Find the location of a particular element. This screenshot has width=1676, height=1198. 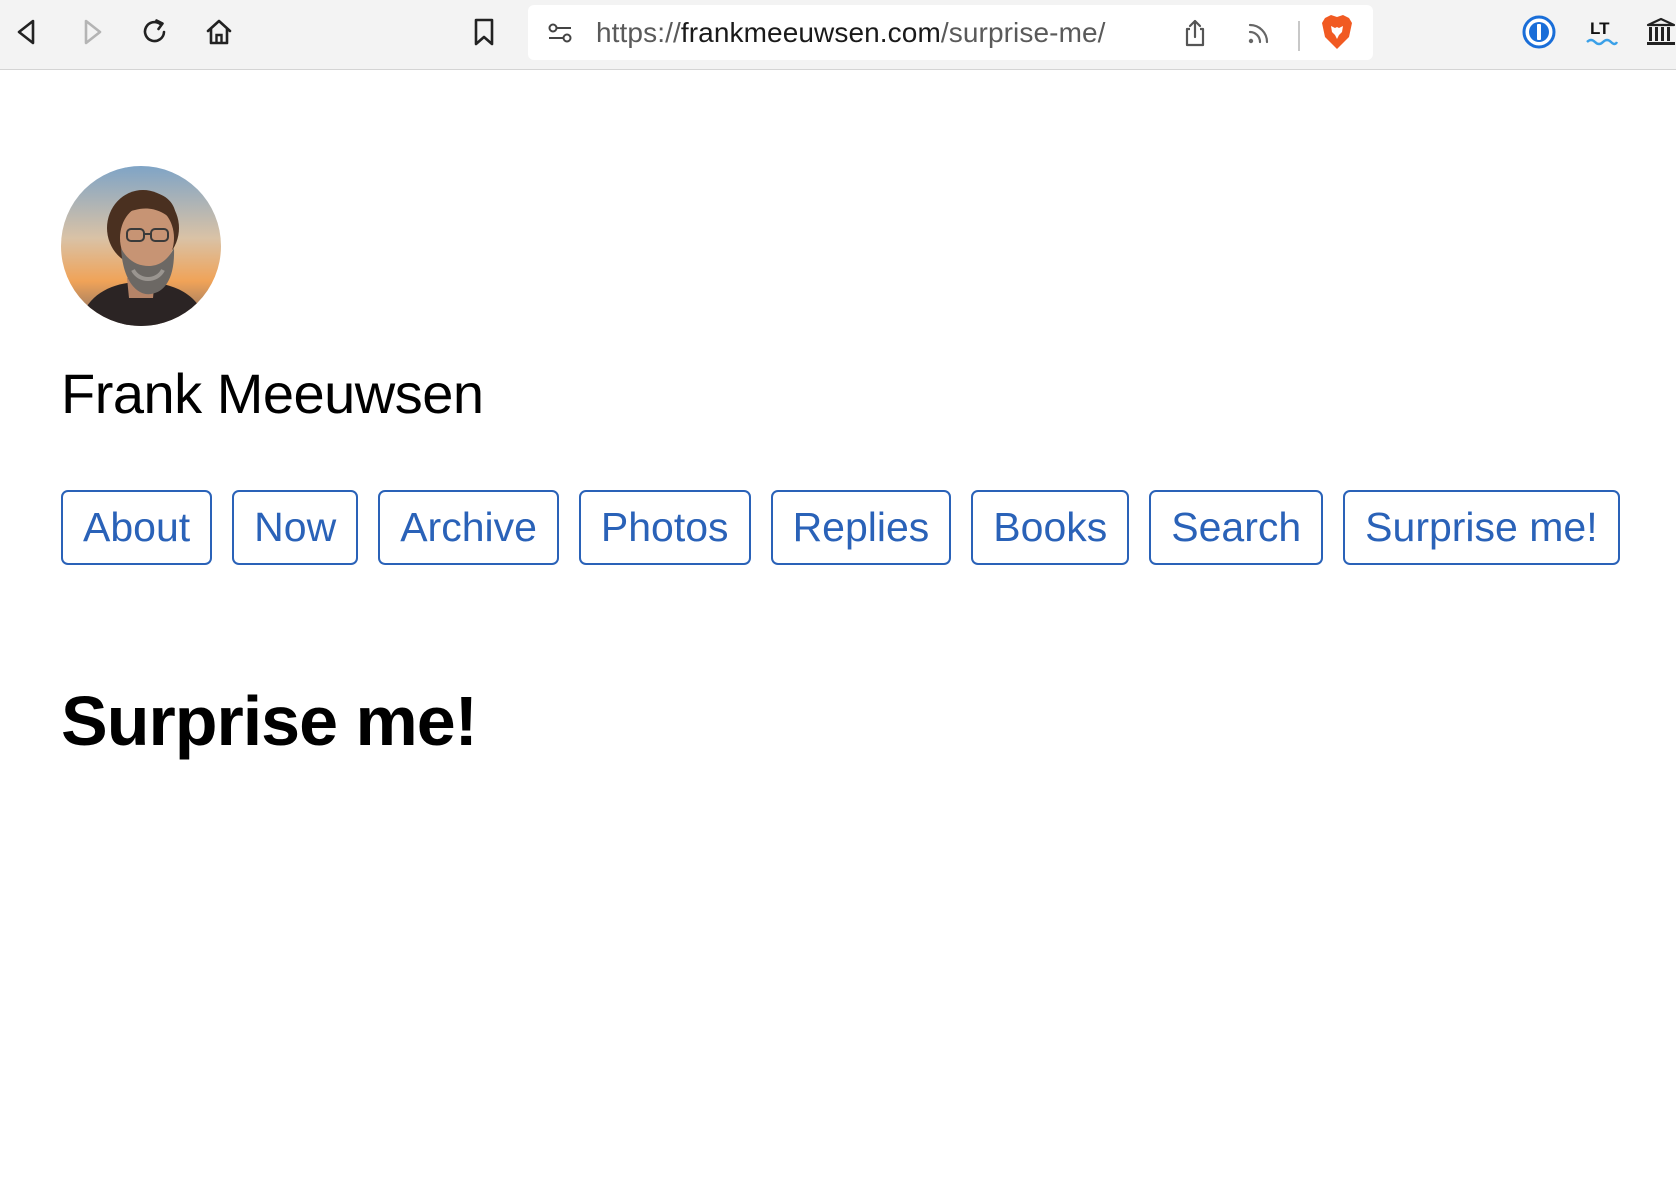

bookmark-icon is located at coordinates (484, 32).